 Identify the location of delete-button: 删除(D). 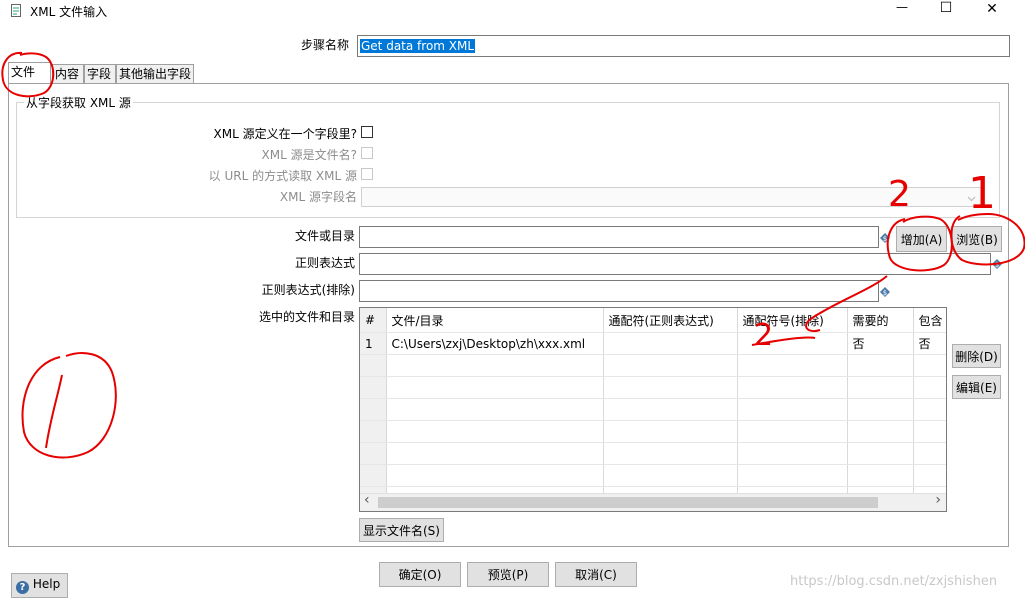
(976, 356).